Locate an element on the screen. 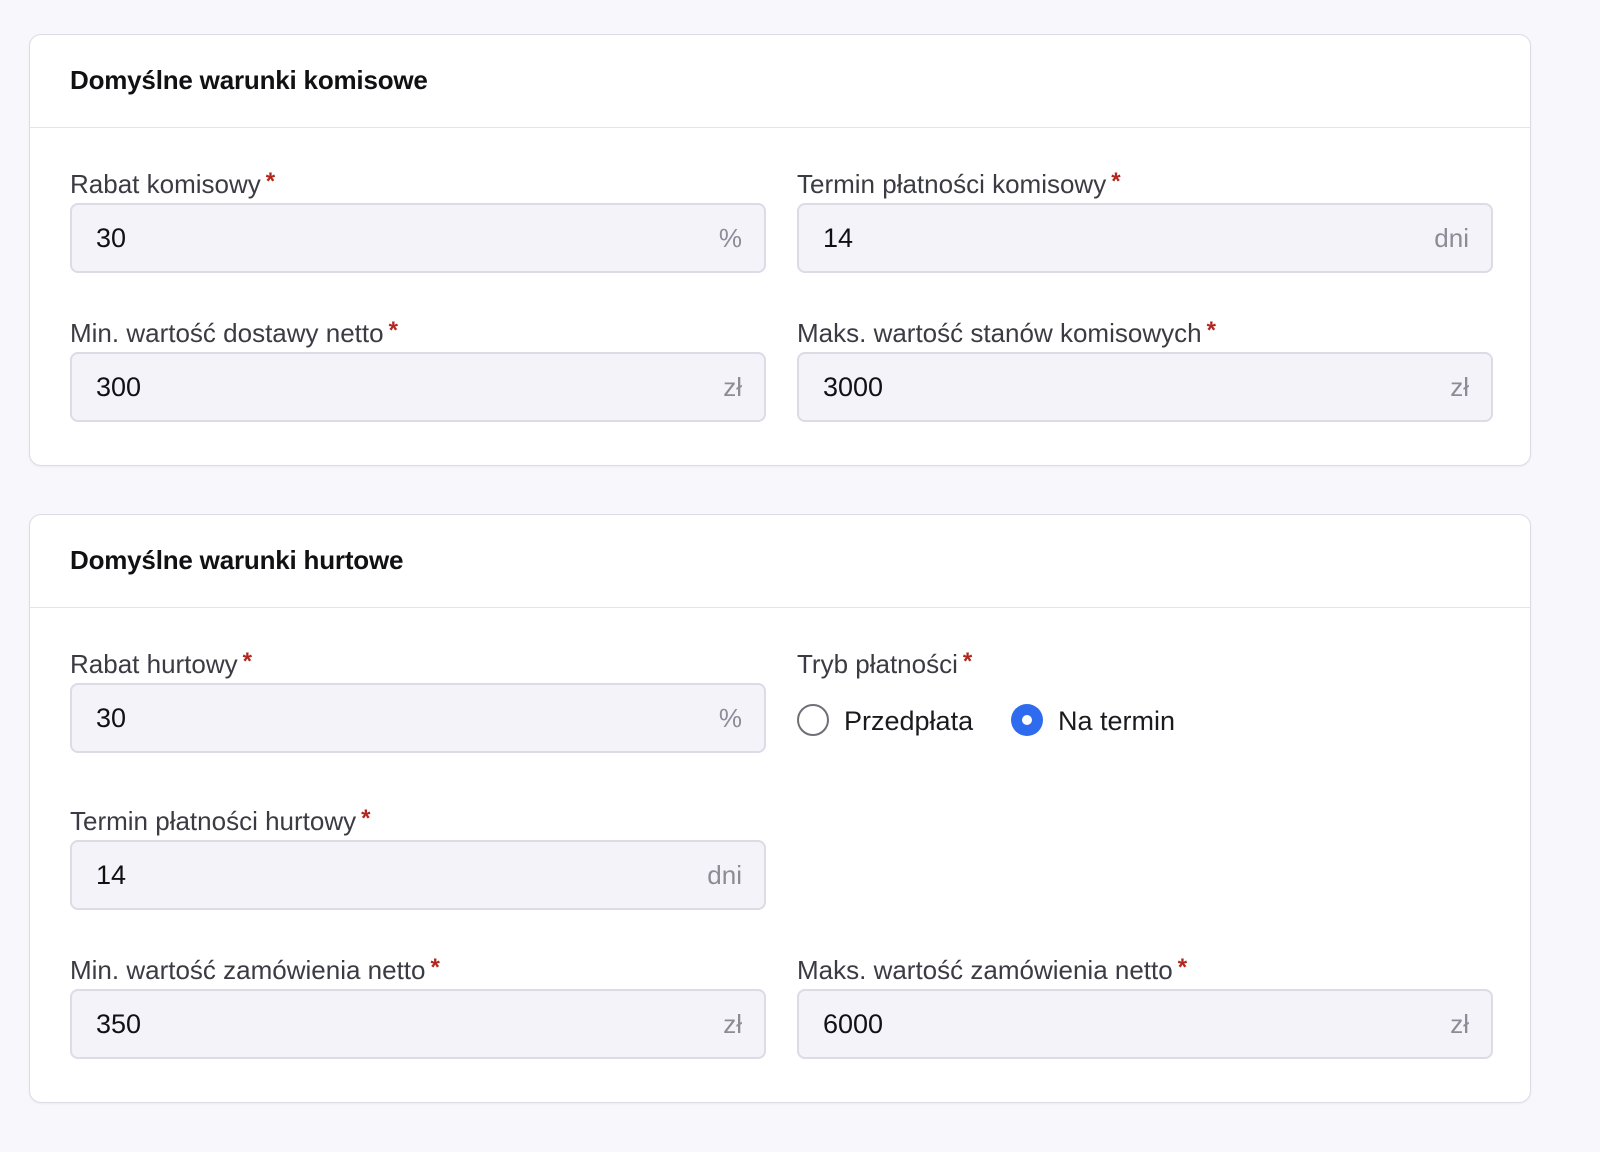 This screenshot has height=1152, width=1600. min-delivery-value-field: Min. wartość dostawy netto* zł is located at coordinates (418, 369).